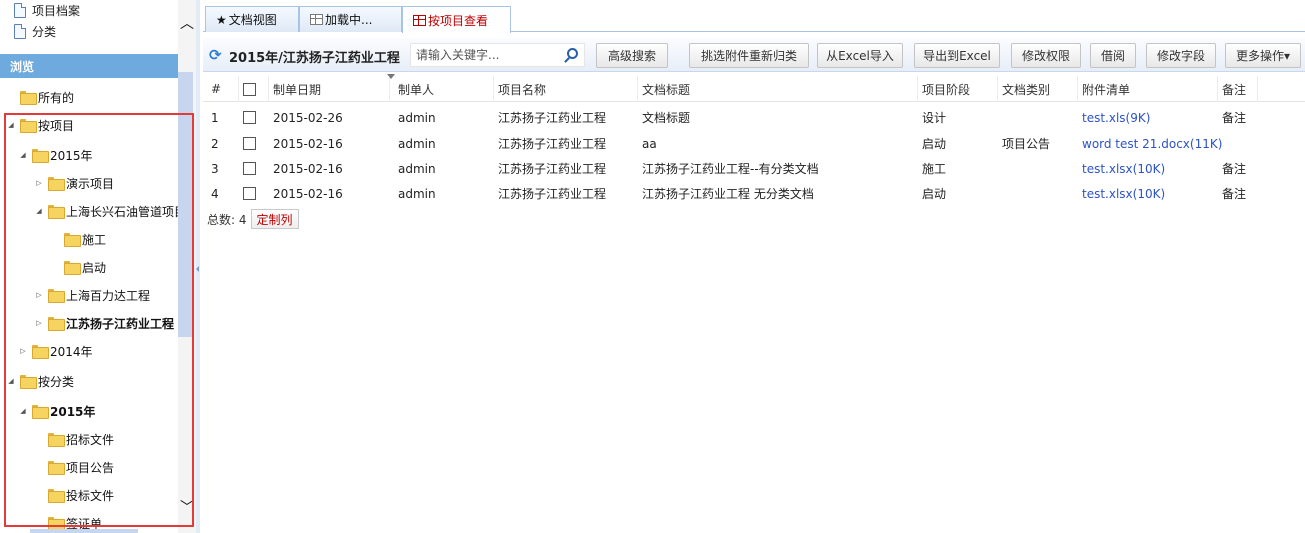 Image resolution: width=1305 pixels, height=533 pixels. I want to click on search-input, so click(485, 55).